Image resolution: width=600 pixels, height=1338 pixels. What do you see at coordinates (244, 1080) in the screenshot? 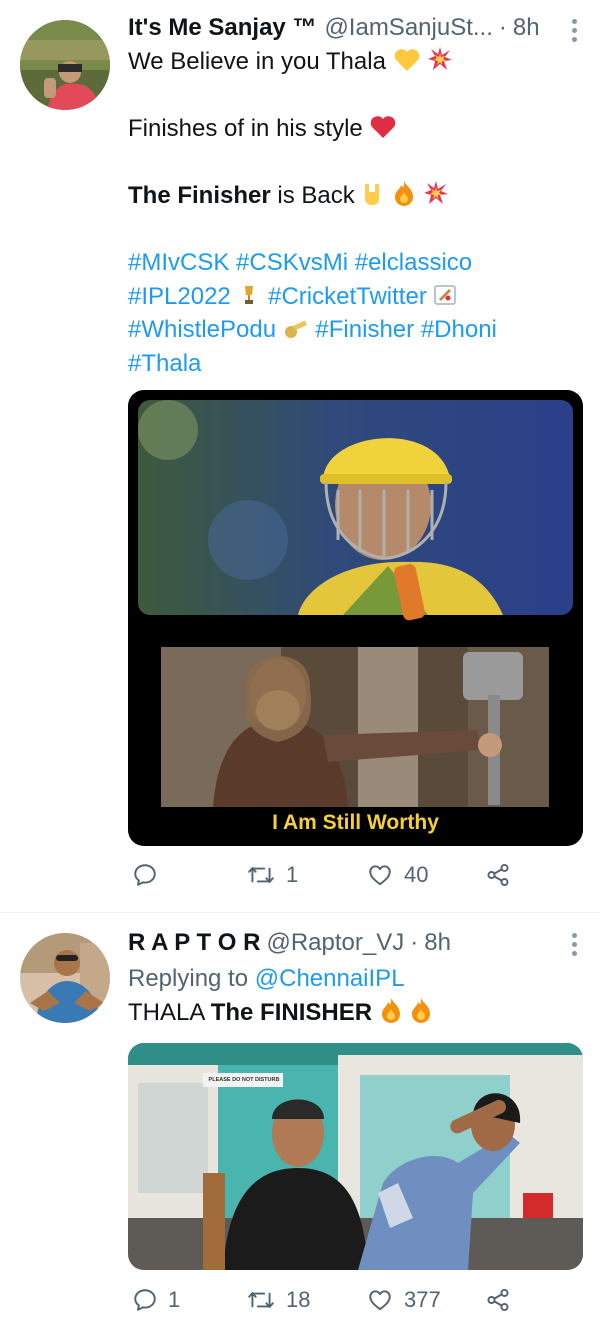
I see `do-not-disturb-sign: PLEASE DO NOT DISTURB` at bounding box center [244, 1080].